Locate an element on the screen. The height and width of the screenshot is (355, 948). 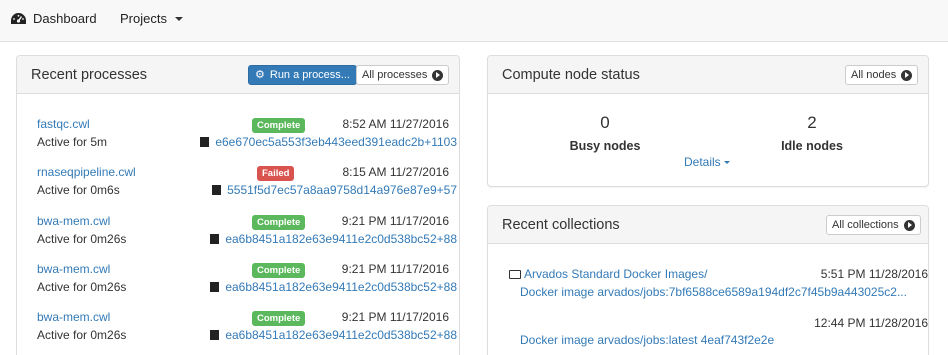
all-collections-button: All collections is located at coordinates (873, 225).